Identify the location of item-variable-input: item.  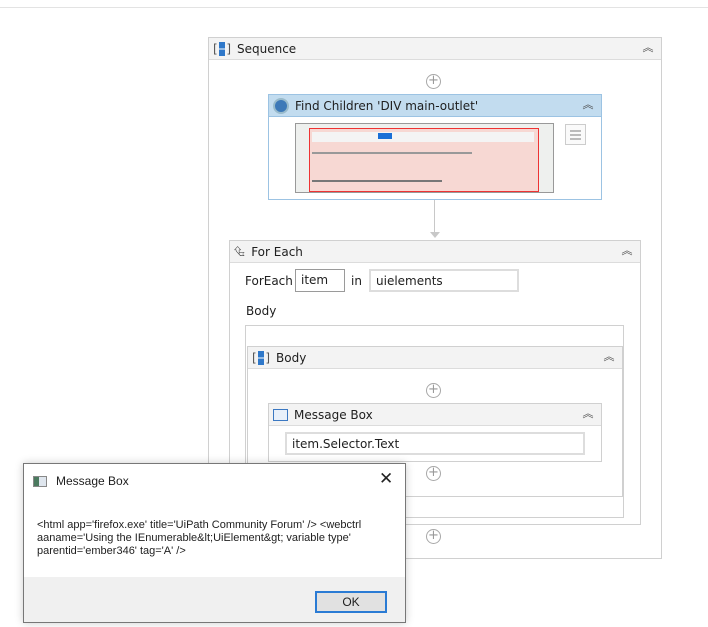
(320, 280).